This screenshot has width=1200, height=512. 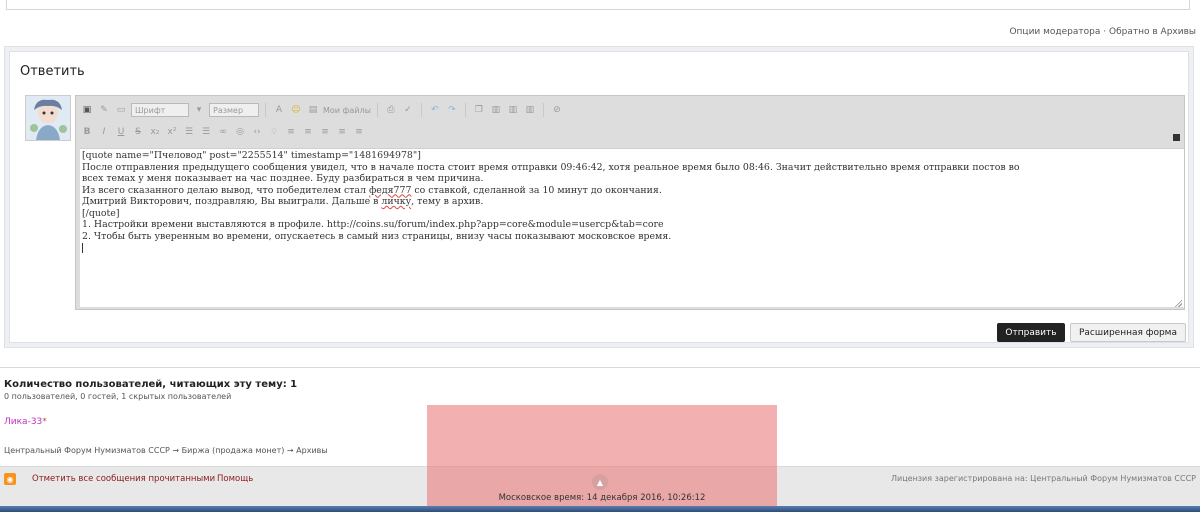 I want to click on my-files-icon: ▤, so click(x=313, y=110).